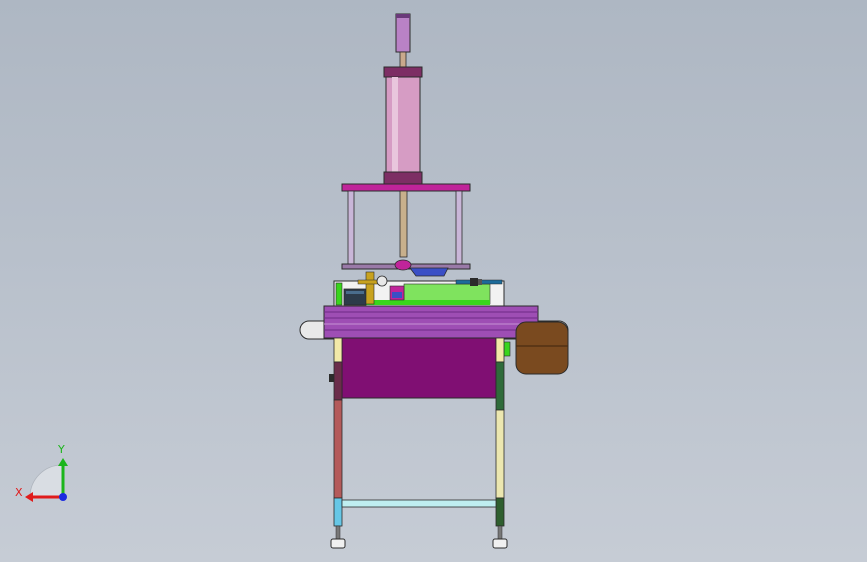 The height and width of the screenshot is (562, 867). What do you see at coordinates (419, 503) in the screenshot?
I see `lower-crossbar` at bounding box center [419, 503].